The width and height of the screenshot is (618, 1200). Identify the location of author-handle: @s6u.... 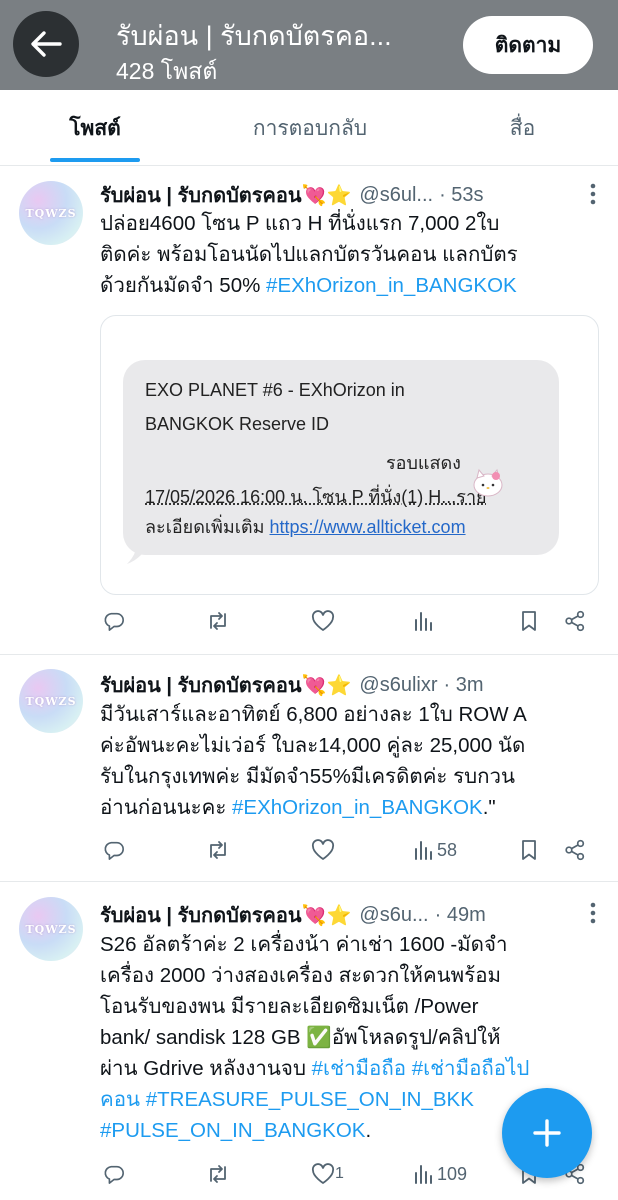
(393, 915).